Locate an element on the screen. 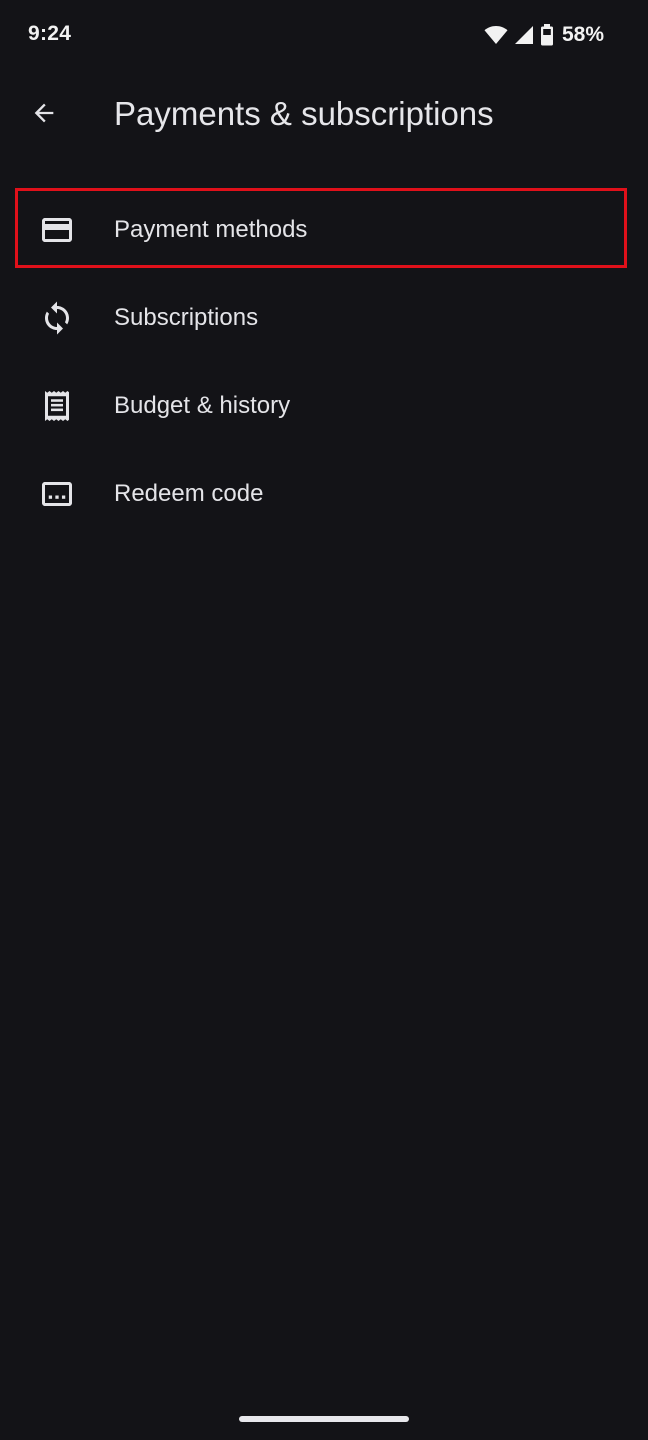  wifi-icon is located at coordinates (496, 35).